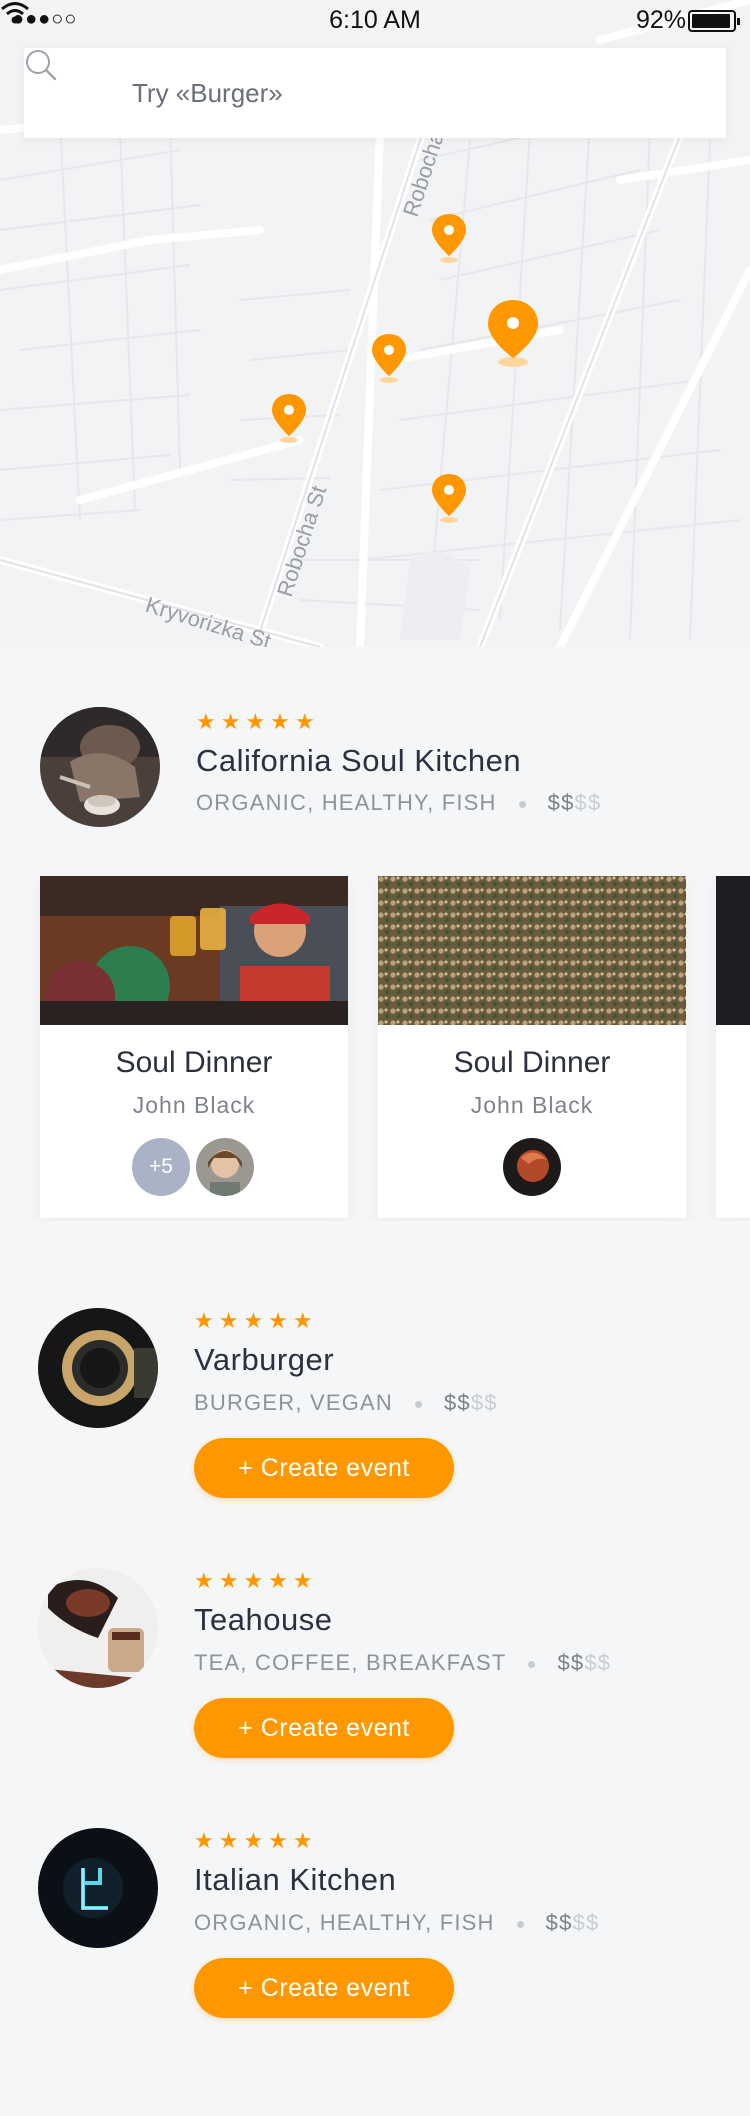 This screenshot has width=750, height=2116. Describe the element at coordinates (161, 1167) in the screenshot. I see `extra-guests-badge: +5` at that location.